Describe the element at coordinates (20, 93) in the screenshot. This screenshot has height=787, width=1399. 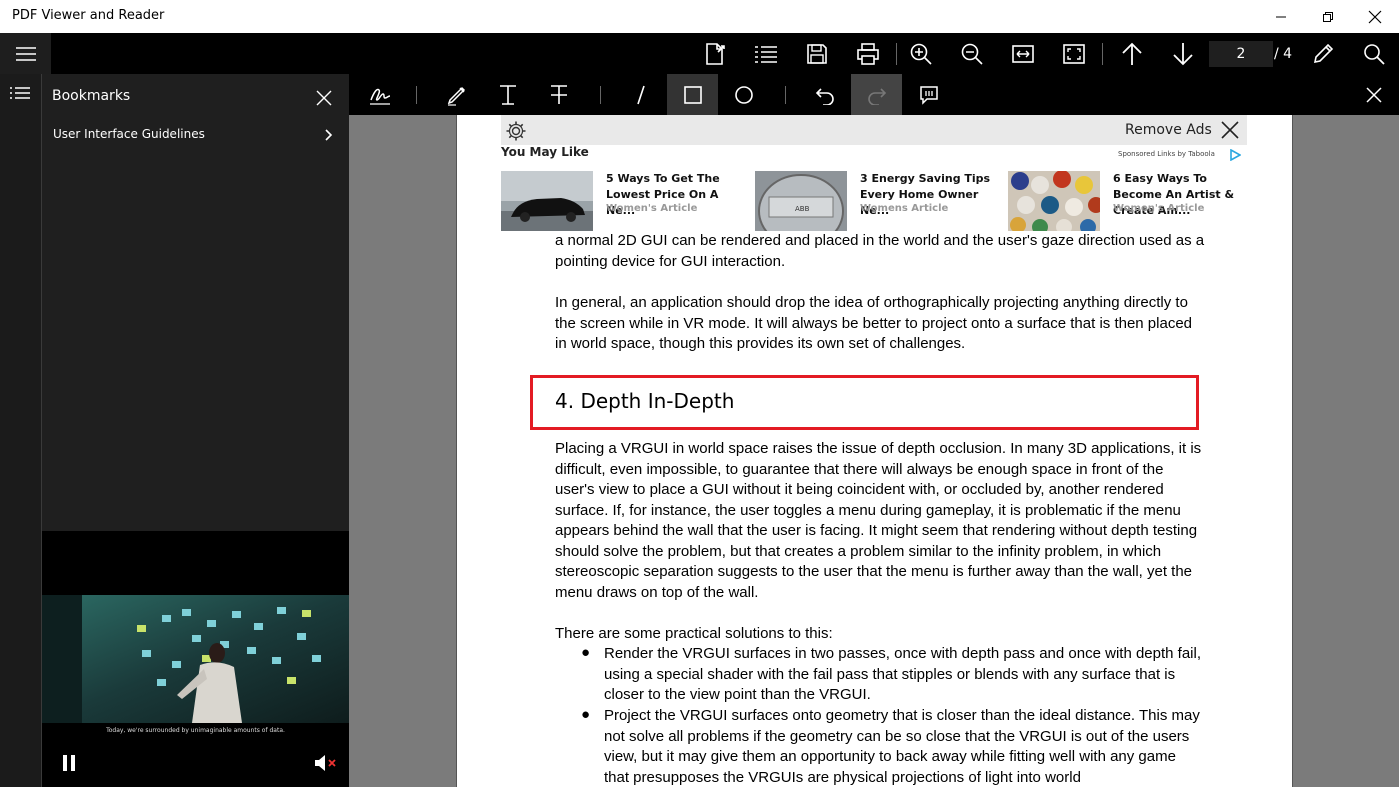
I see `bookmark-list-icon` at that location.